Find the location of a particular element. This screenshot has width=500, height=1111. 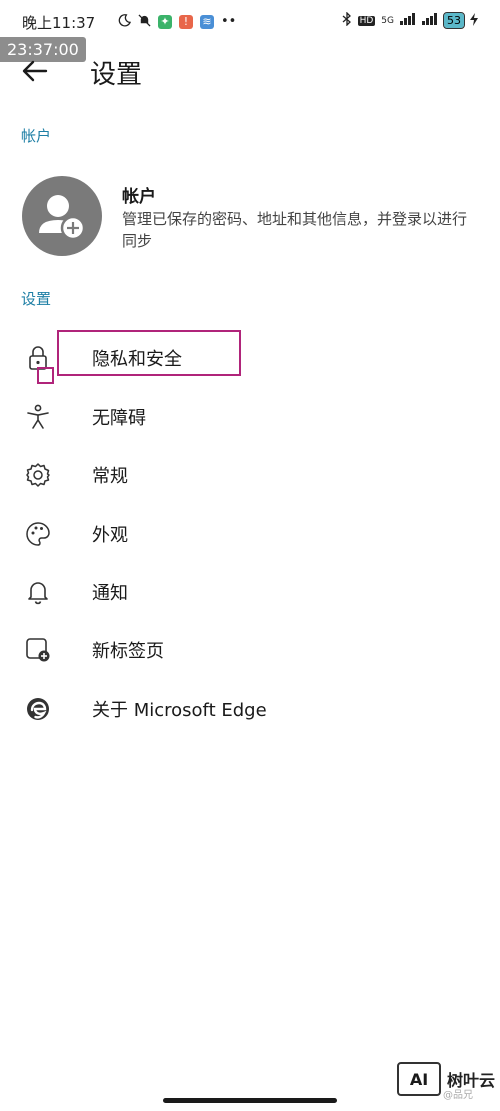

accessibility-icon is located at coordinates (38, 417).